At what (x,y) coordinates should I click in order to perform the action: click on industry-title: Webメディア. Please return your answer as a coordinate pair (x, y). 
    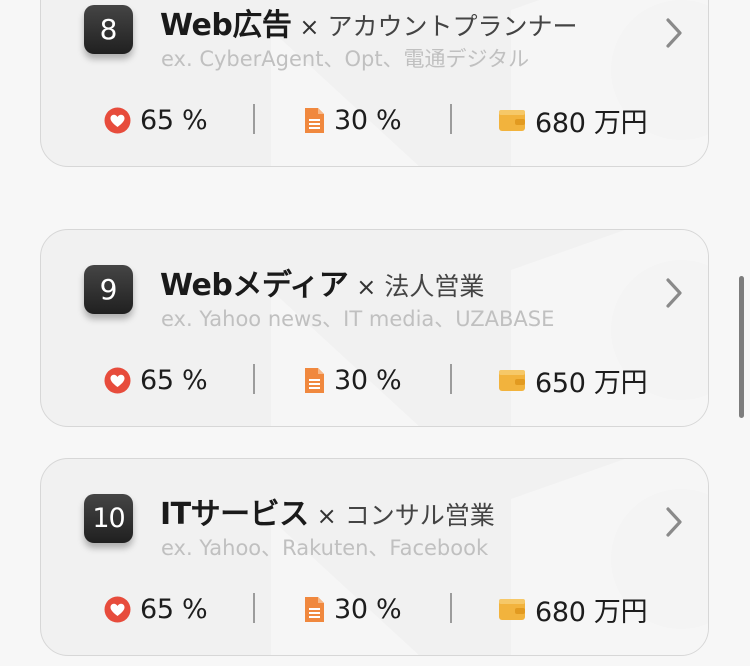
    Looking at the image, I should click on (254, 285).